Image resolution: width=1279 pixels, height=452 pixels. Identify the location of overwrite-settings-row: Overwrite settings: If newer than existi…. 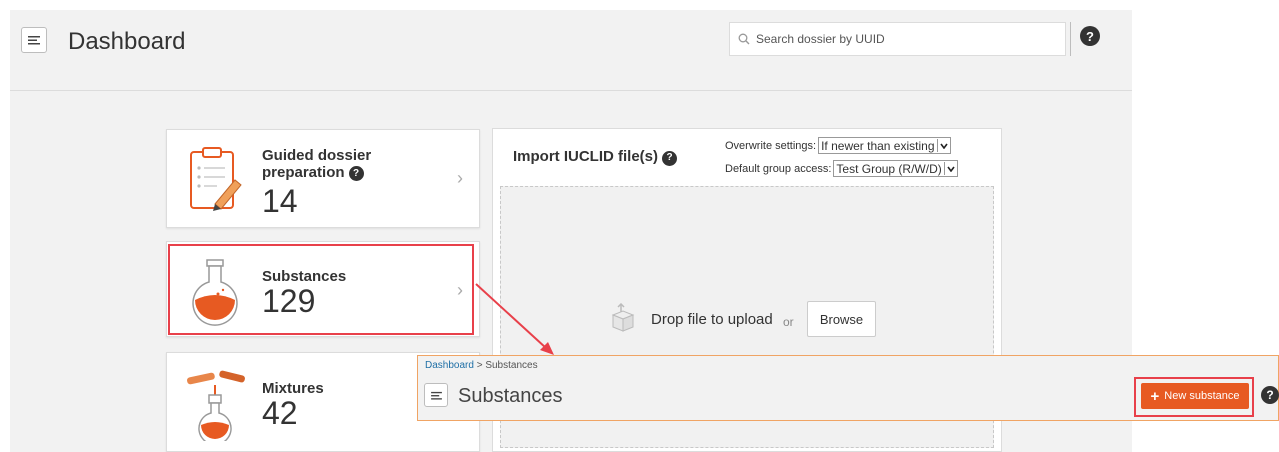
(838, 145).